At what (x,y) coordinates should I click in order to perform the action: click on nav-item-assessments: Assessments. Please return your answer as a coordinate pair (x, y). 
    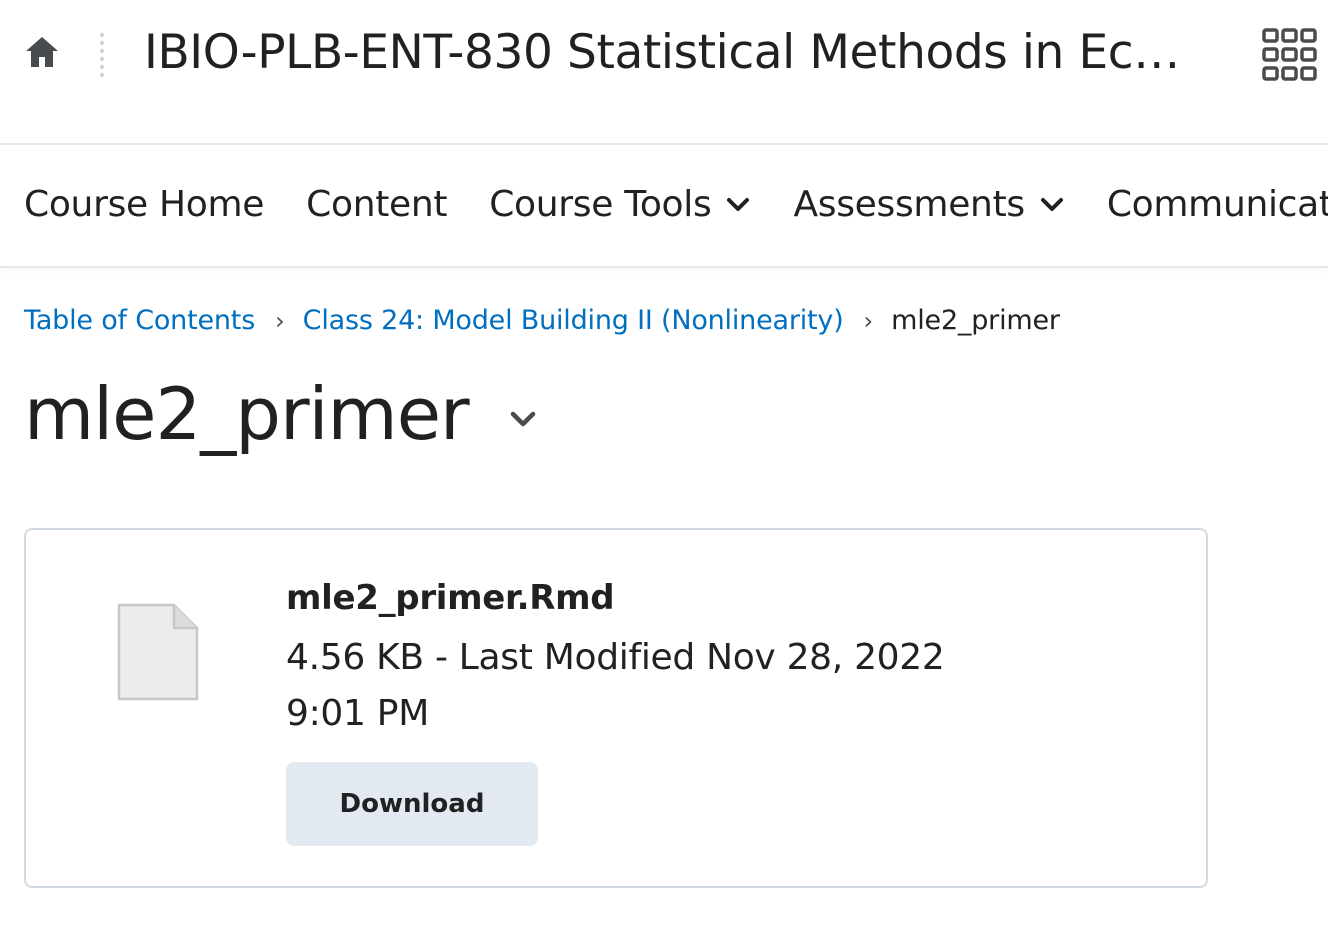
    Looking at the image, I should click on (928, 205).